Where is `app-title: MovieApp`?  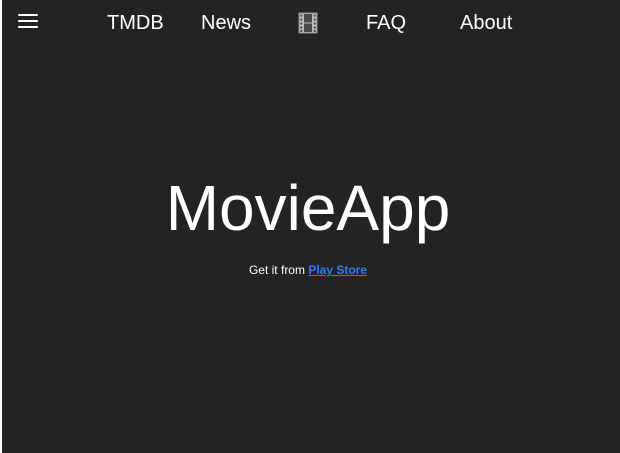 app-title: MovieApp is located at coordinates (308, 208).